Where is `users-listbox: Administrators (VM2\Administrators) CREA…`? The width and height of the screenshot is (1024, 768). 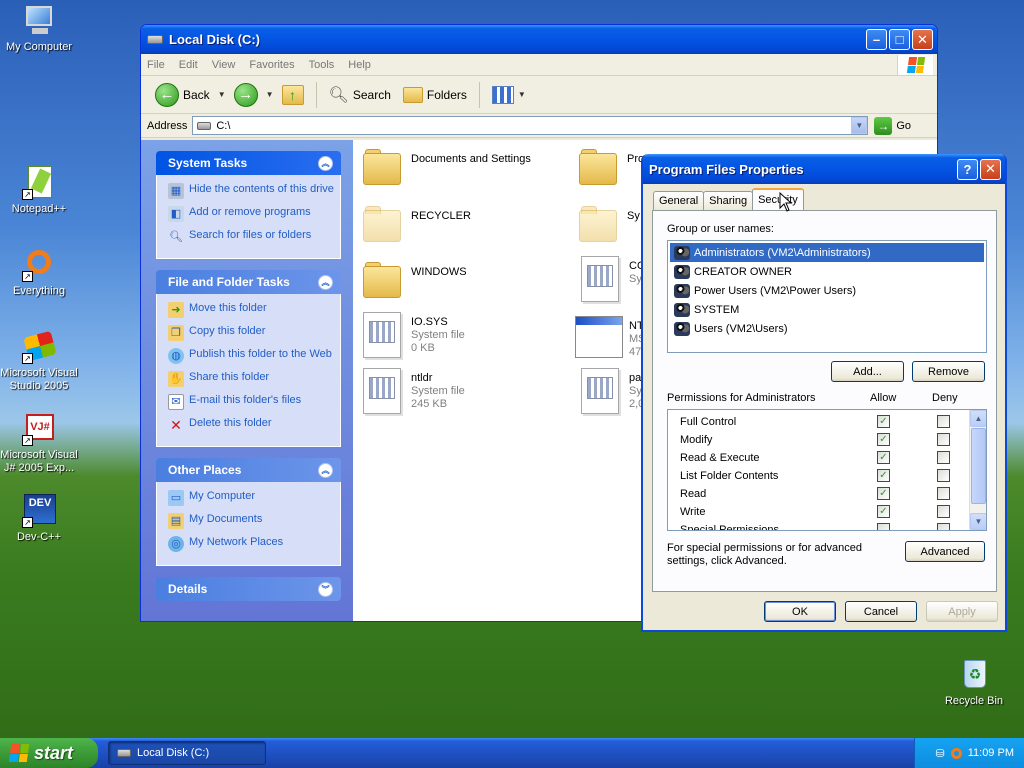 users-listbox: Administrators (VM2\Administrators) CREA… is located at coordinates (827, 296).